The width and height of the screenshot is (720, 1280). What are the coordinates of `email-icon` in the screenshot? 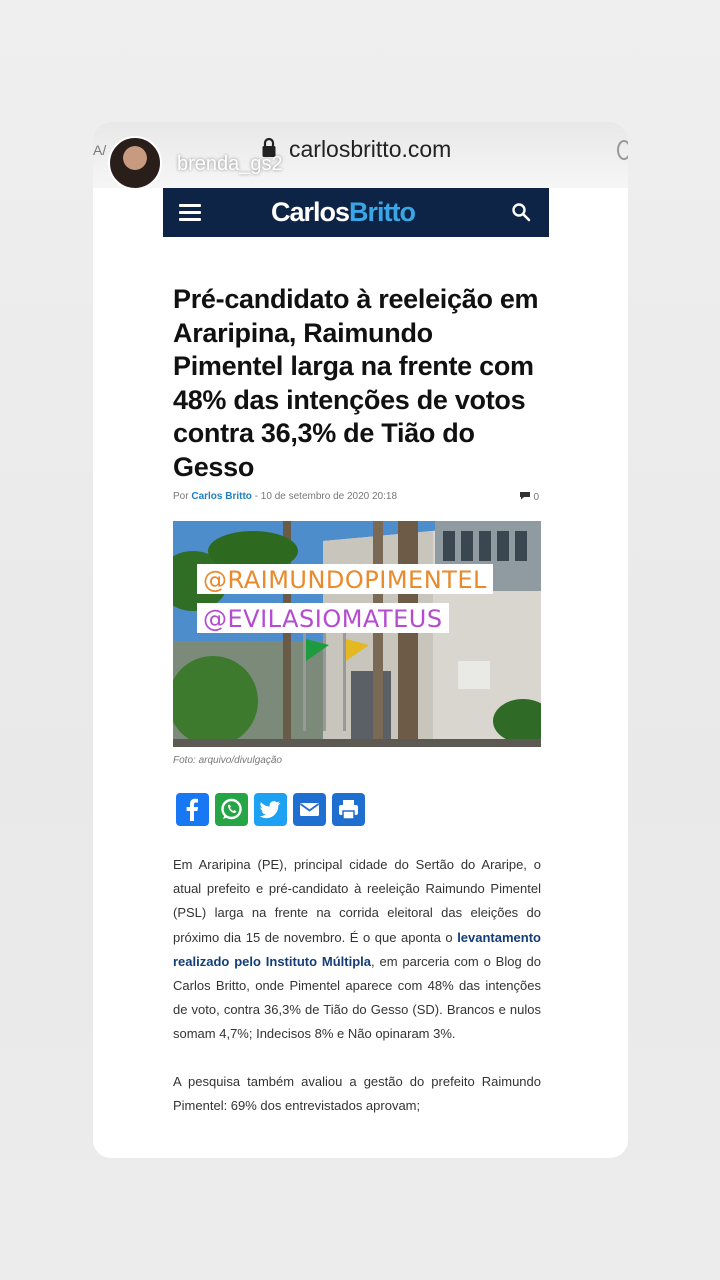 It's located at (309, 809).